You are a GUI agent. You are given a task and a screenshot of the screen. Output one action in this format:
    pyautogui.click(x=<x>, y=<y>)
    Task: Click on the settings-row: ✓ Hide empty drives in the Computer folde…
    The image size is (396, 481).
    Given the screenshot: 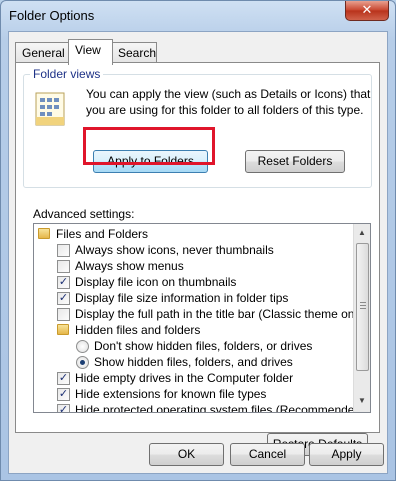 What is the action you would take?
    pyautogui.click(x=194, y=378)
    